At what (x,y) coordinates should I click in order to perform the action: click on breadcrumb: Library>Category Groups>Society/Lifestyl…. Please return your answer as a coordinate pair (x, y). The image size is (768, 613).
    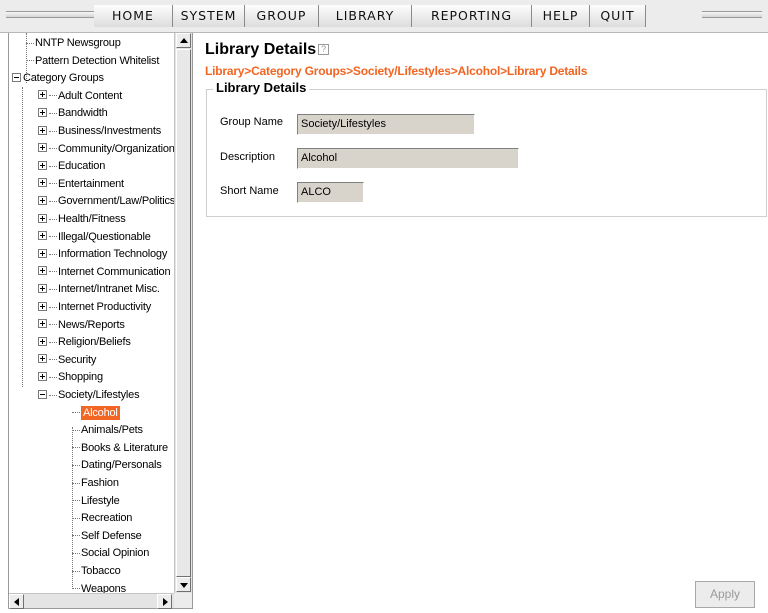
    Looking at the image, I should click on (396, 71).